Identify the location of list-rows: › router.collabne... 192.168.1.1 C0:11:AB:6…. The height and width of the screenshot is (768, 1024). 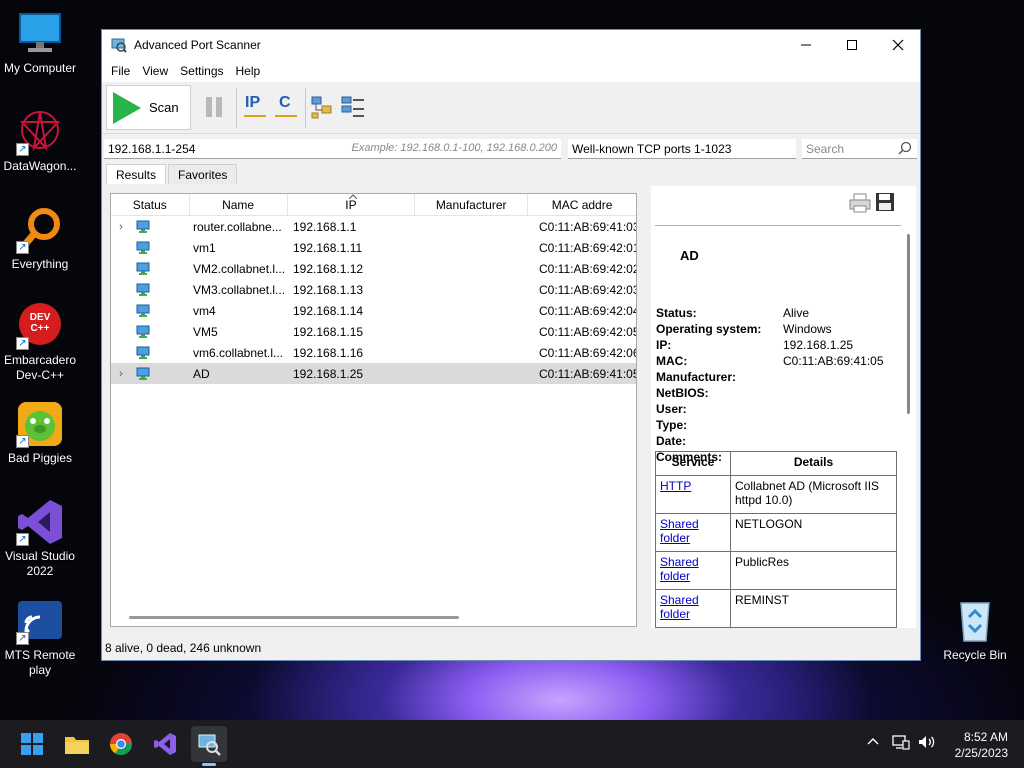
(373, 300).